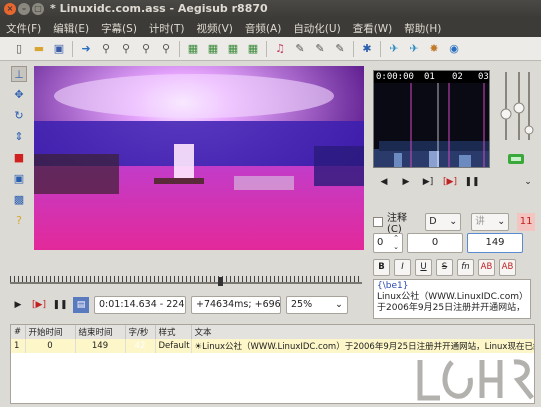 Image resolution: width=541 pixels, height=407 pixels. I want to click on bold-button: B, so click(381, 267).